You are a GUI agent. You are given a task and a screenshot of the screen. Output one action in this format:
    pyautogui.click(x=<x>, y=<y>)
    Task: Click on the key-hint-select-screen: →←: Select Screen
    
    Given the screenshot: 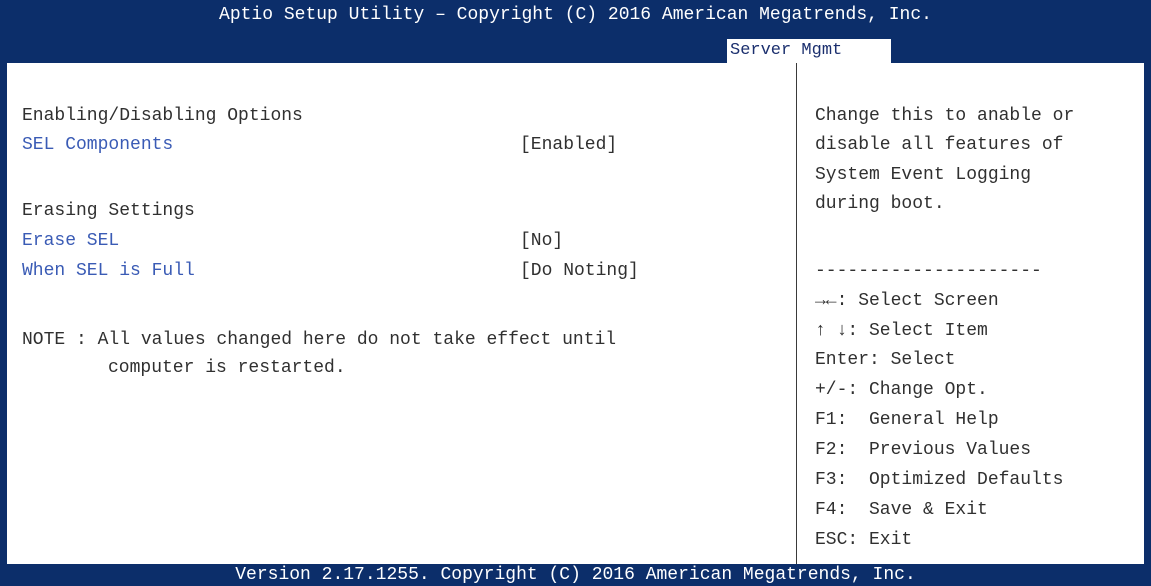 What is the action you would take?
    pyautogui.click(x=907, y=301)
    